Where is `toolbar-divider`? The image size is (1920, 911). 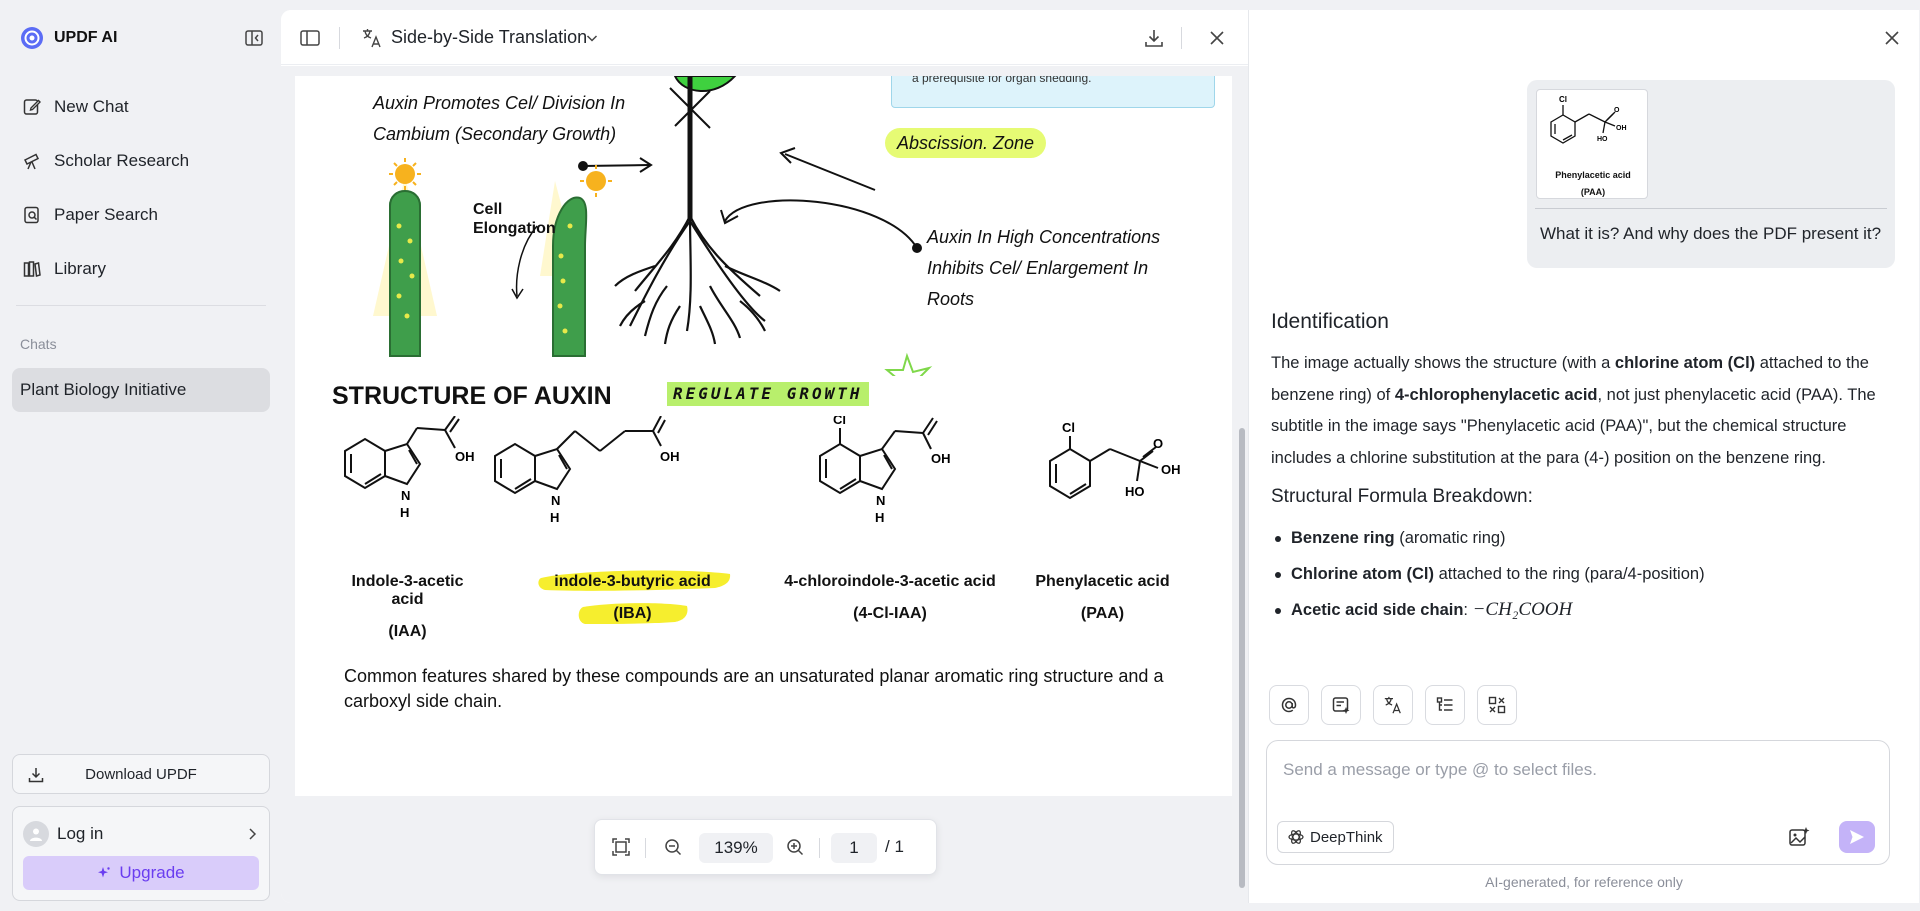 toolbar-divider is located at coordinates (1181, 38).